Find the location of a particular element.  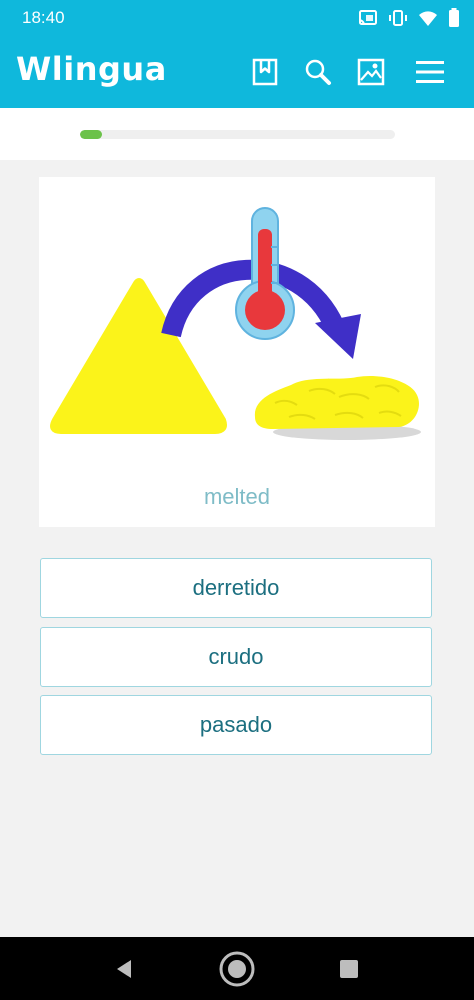

app-logo: Wlingua is located at coordinates (91, 69).